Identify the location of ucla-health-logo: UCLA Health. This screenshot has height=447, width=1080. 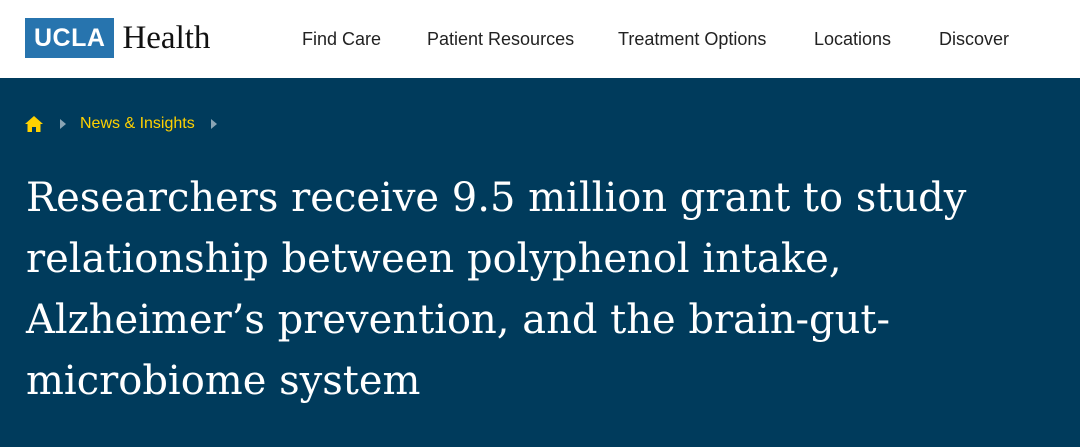
(117, 38).